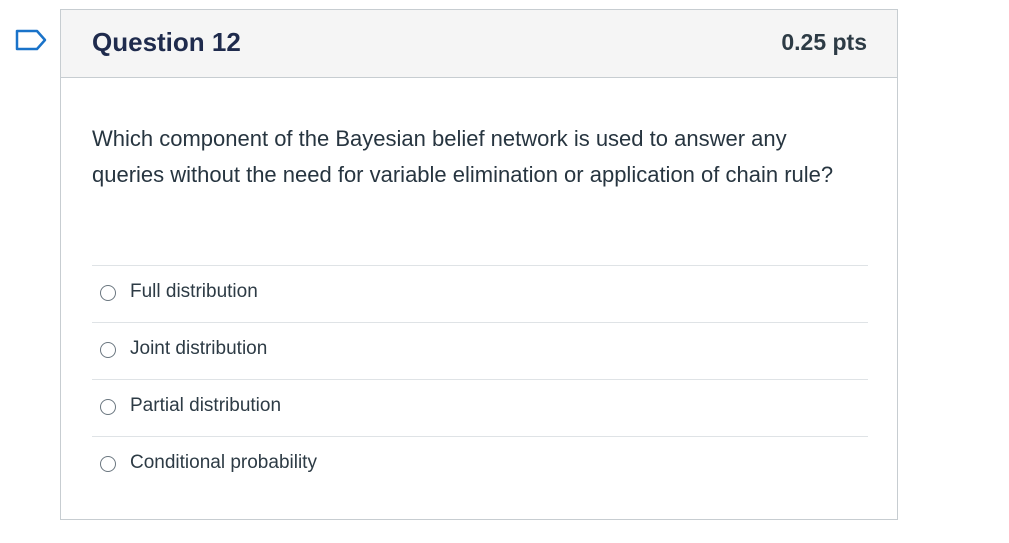 The image size is (1009, 543). What do you see at coordinates (194, 291) in the screenshot?
I see `answer-label: Full distribution` at bounding box center [194, 291].